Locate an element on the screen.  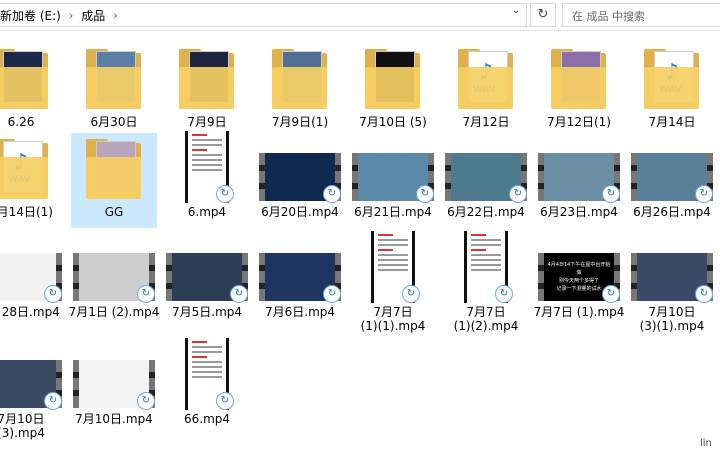
file-item: ↻ 7月7日 (1)(2).mp4 is located at coordinates (486, 282).